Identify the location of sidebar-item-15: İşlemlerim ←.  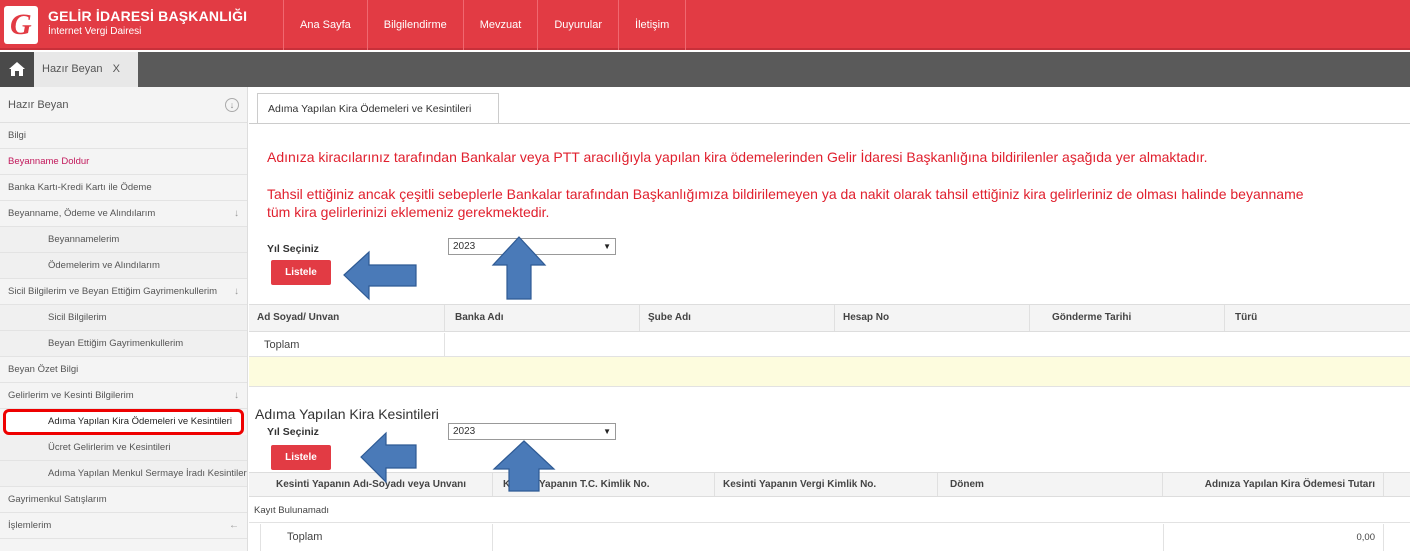
(123, 526).